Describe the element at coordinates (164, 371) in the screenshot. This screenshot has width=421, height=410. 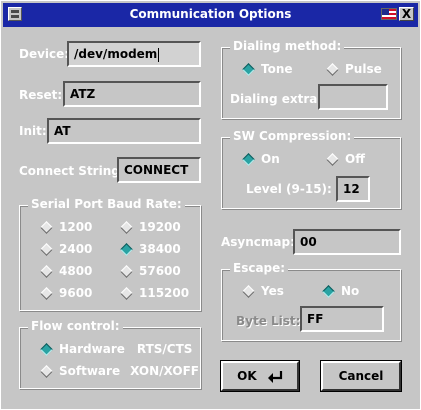
I see `radio-detail: XON/XOFF` at that location.